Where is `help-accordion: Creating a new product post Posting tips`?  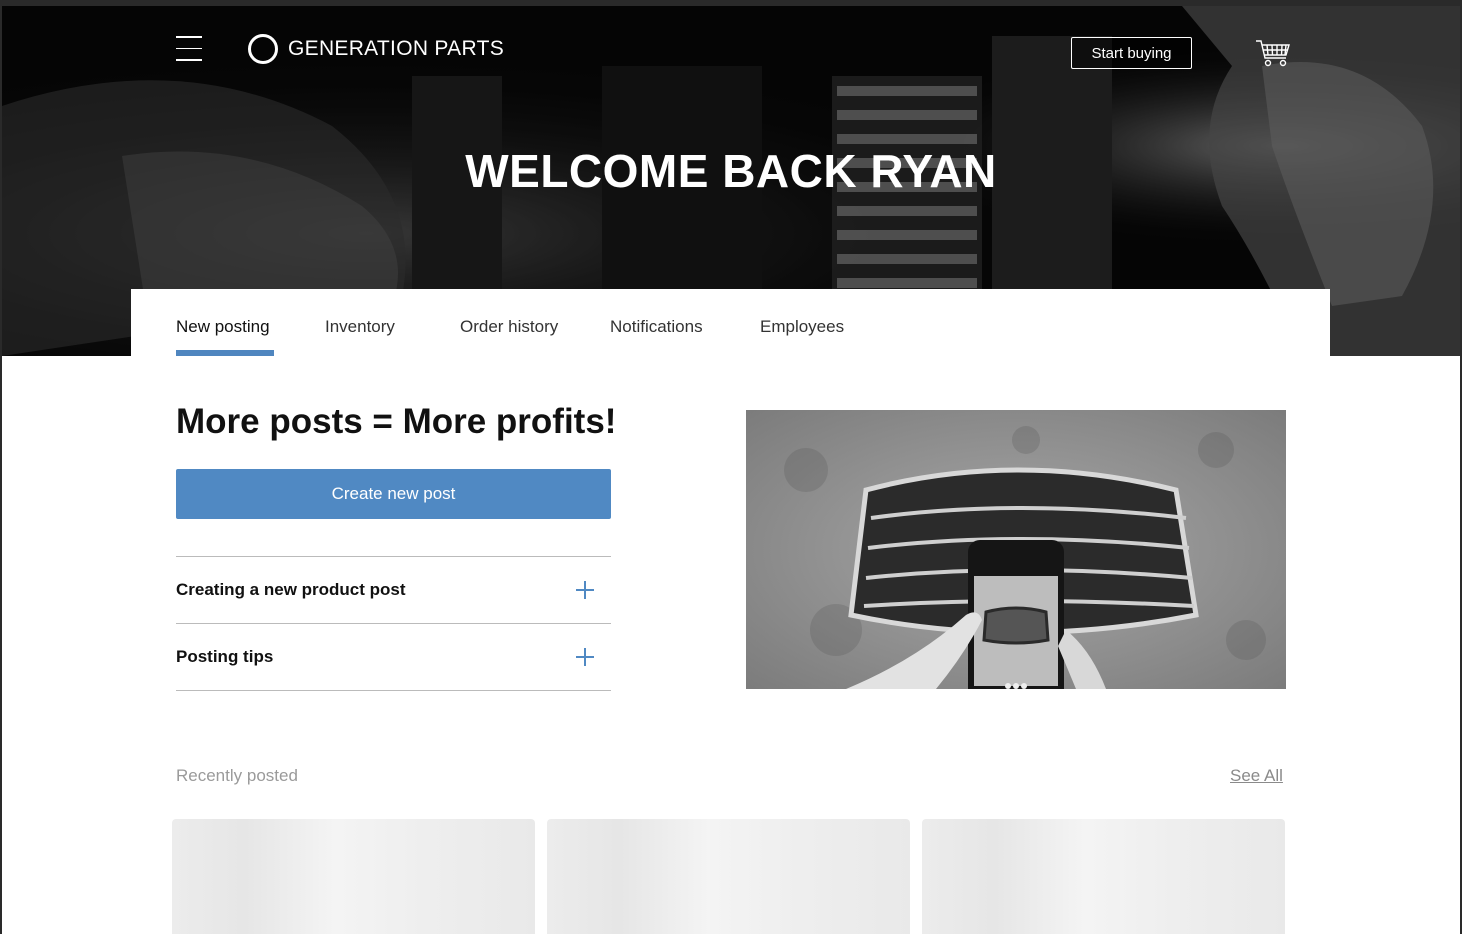
help-accordion: Creating a new product post Posting tips is located at coordinates (393, 623).